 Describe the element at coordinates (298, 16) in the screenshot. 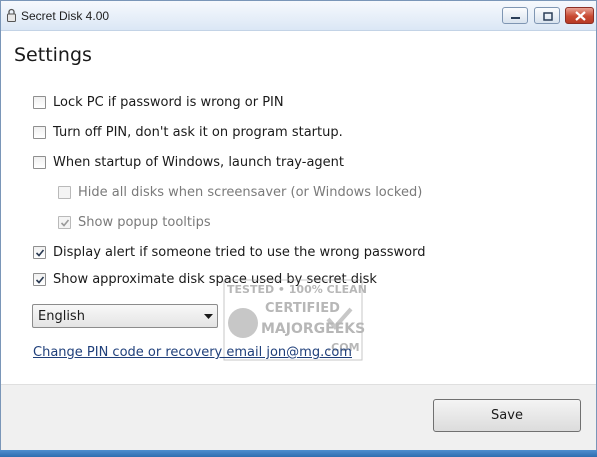

I see `title-bar: Secret Disk 4.00` at that location.